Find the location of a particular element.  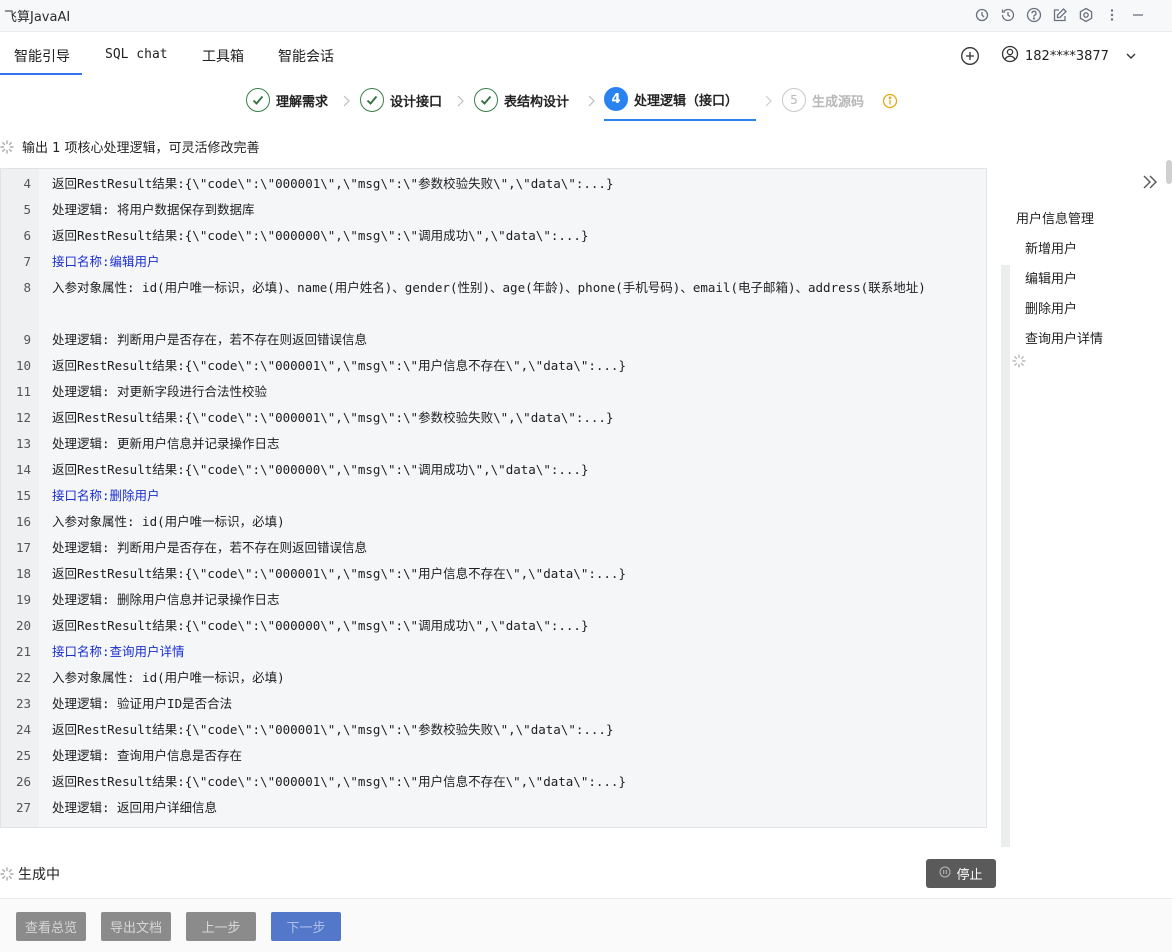

user-icon is located at coordinates (1010, 56).